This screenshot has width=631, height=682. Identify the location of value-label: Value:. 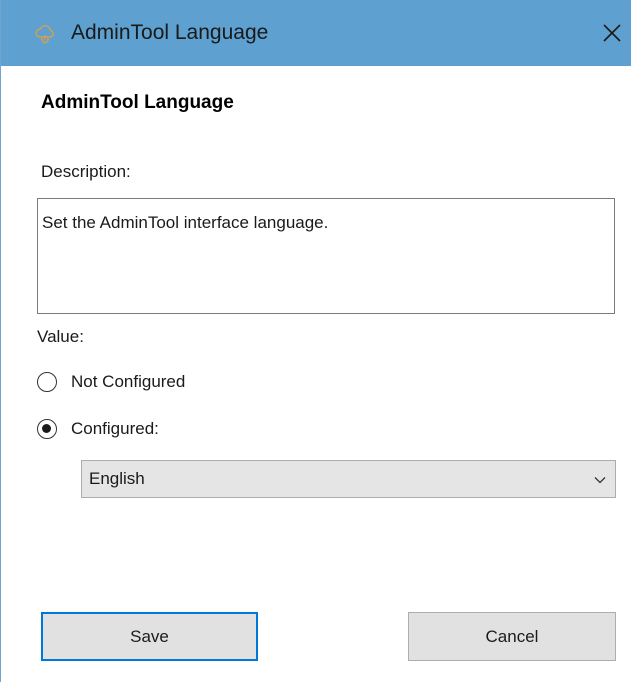
(60, 336).